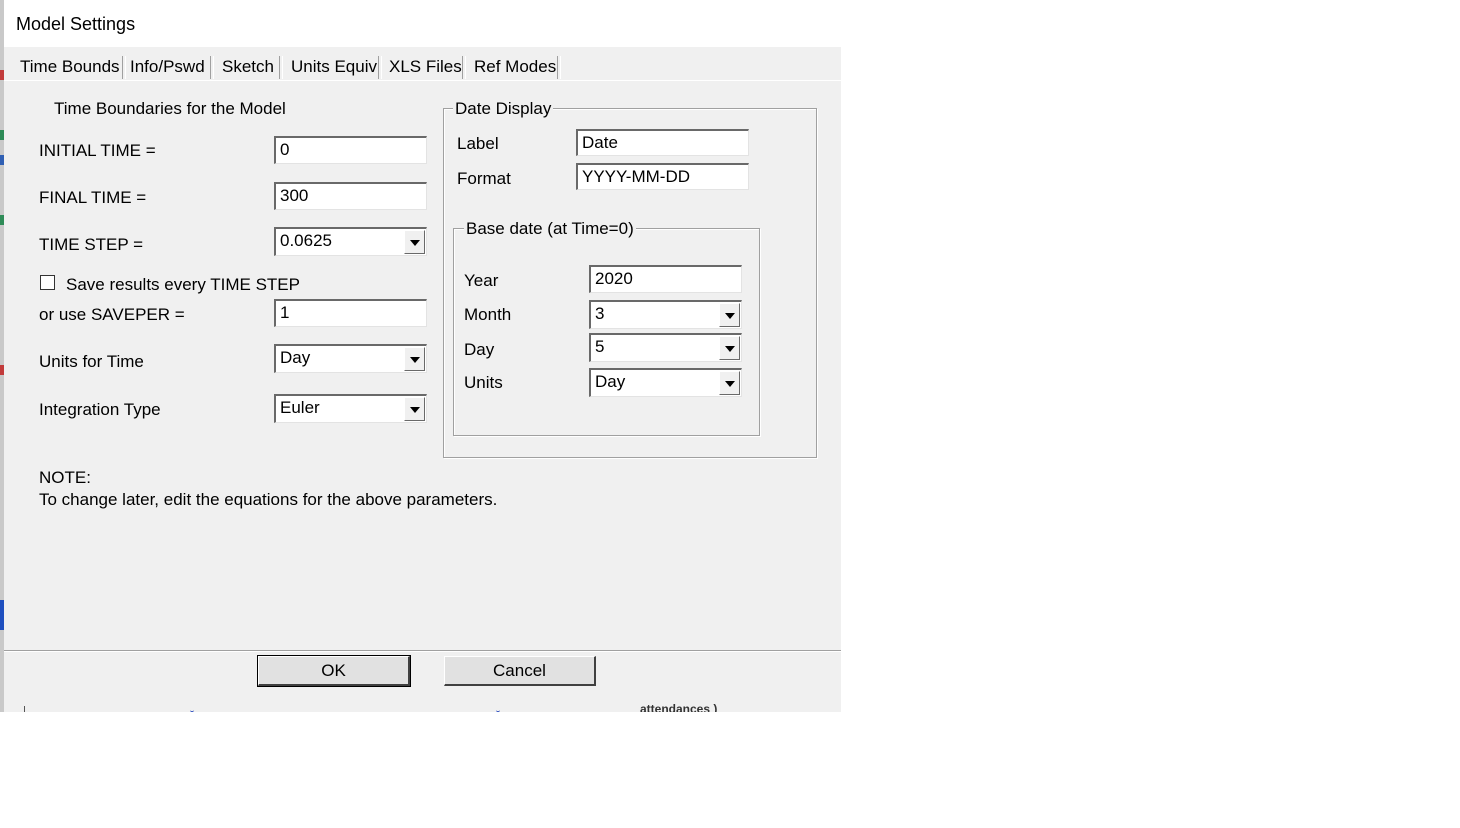 The height and width of the screenshot is (828, 1460). What do you see at coordinates (478, 143) in the screenshot?
I see `date-label-label: Label` at bounding box center [478, 143].